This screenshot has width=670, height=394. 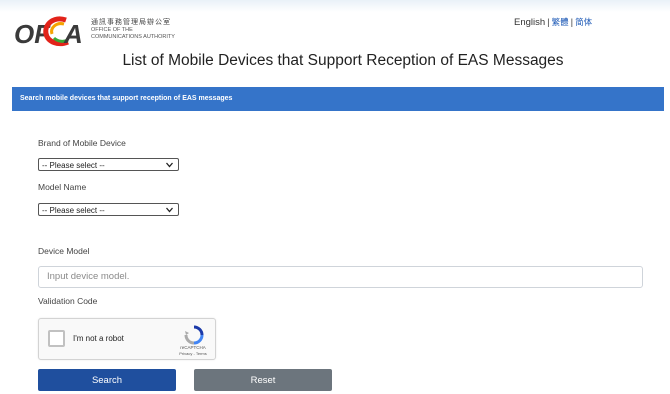 What do you see at coordinates (560, 23) in the screenshot?
I see `lang-traditional-link: 繁體` at bounding box center [560, 23].